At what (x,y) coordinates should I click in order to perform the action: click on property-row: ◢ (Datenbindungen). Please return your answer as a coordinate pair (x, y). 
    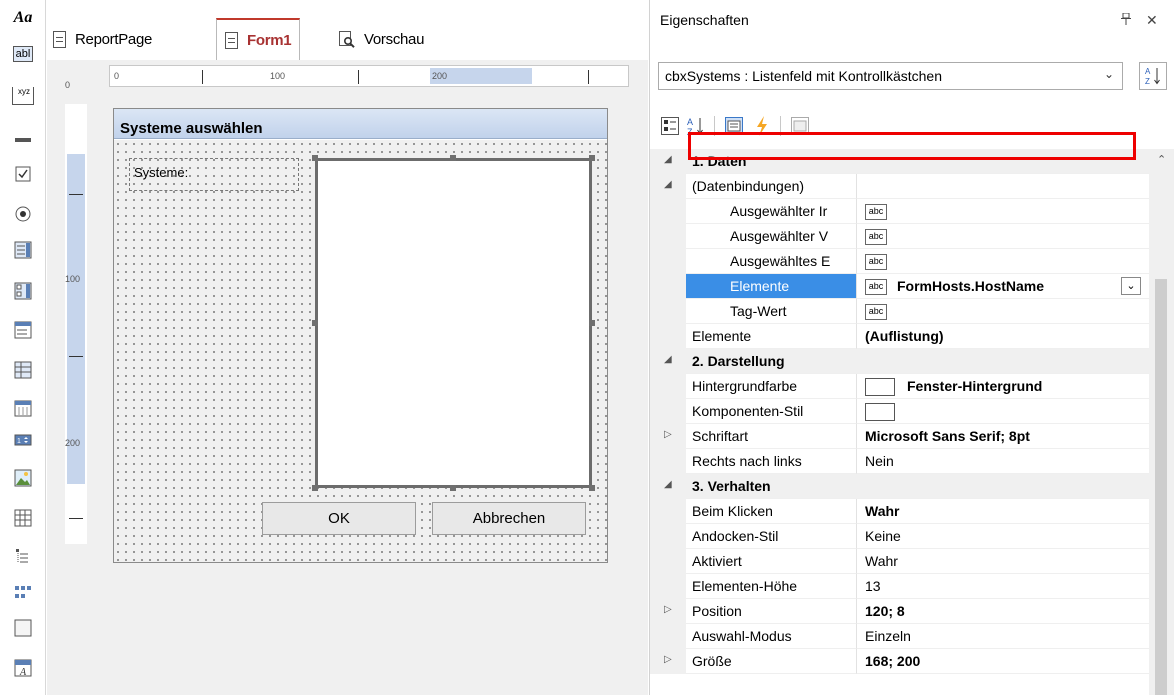
    Looking at the image, I should click on (899, 186).